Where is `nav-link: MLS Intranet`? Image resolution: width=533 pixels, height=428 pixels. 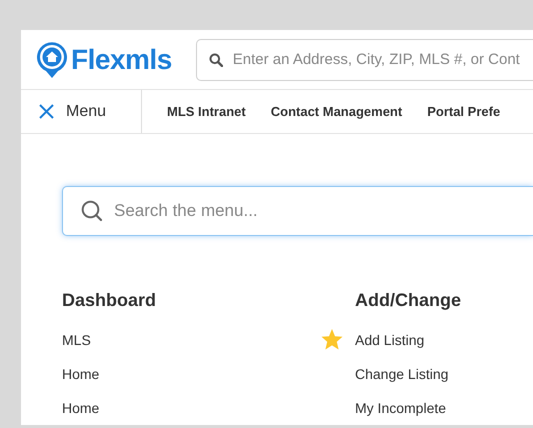 nav-link: MLS Intranet is located at coordinates (206, 111).